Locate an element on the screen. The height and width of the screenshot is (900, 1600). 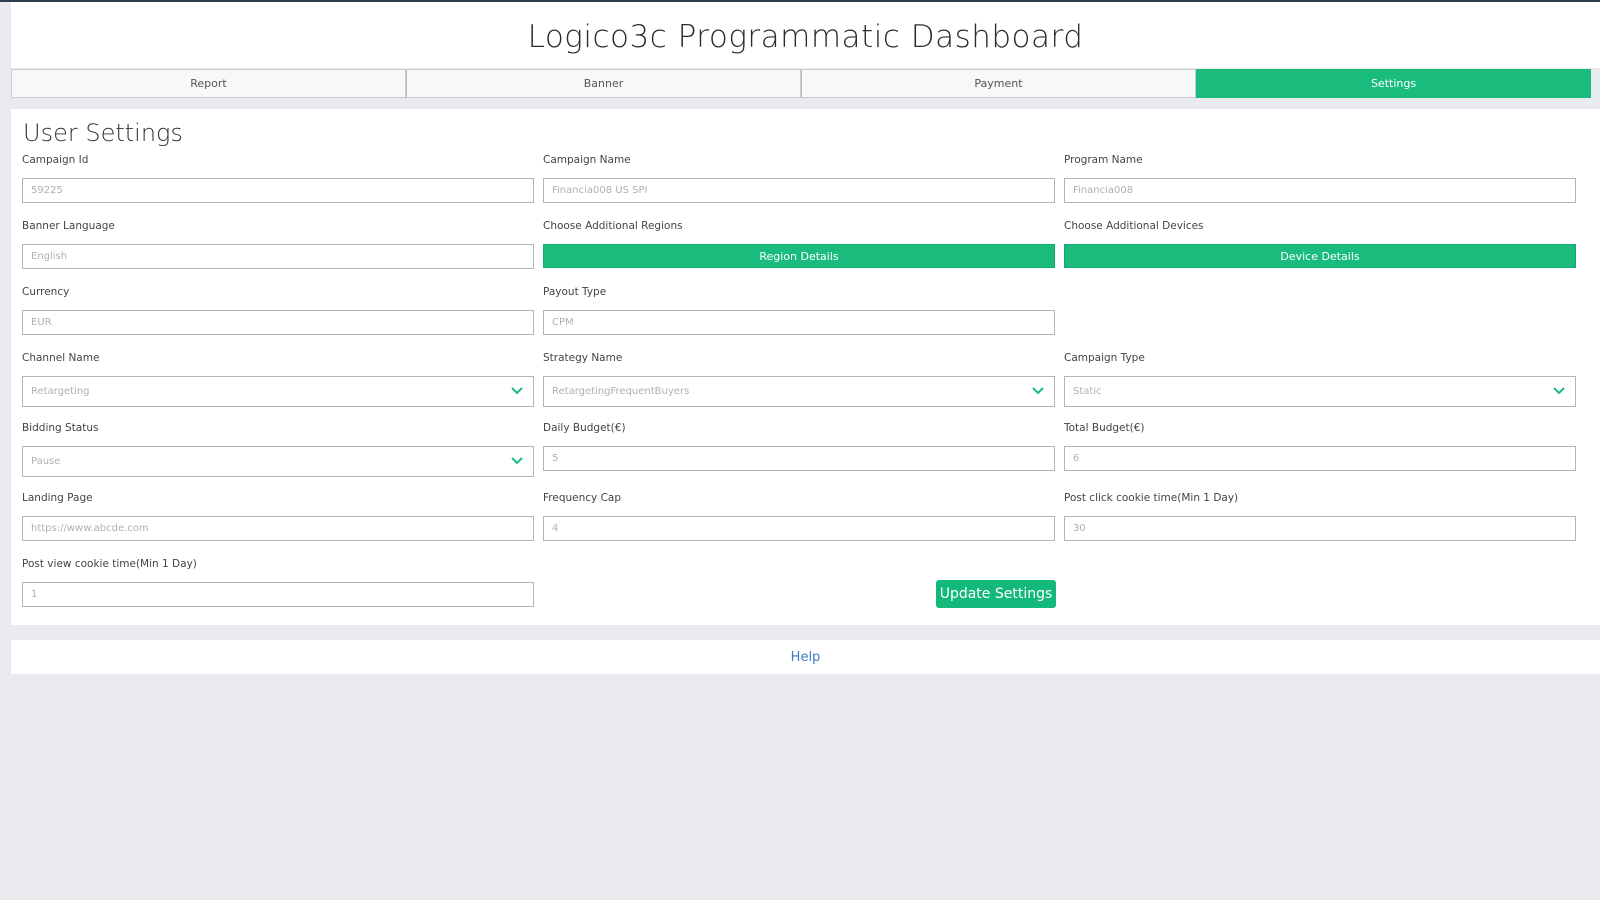
update-settings-button: Update Settings is located at coordinates (996, 594).